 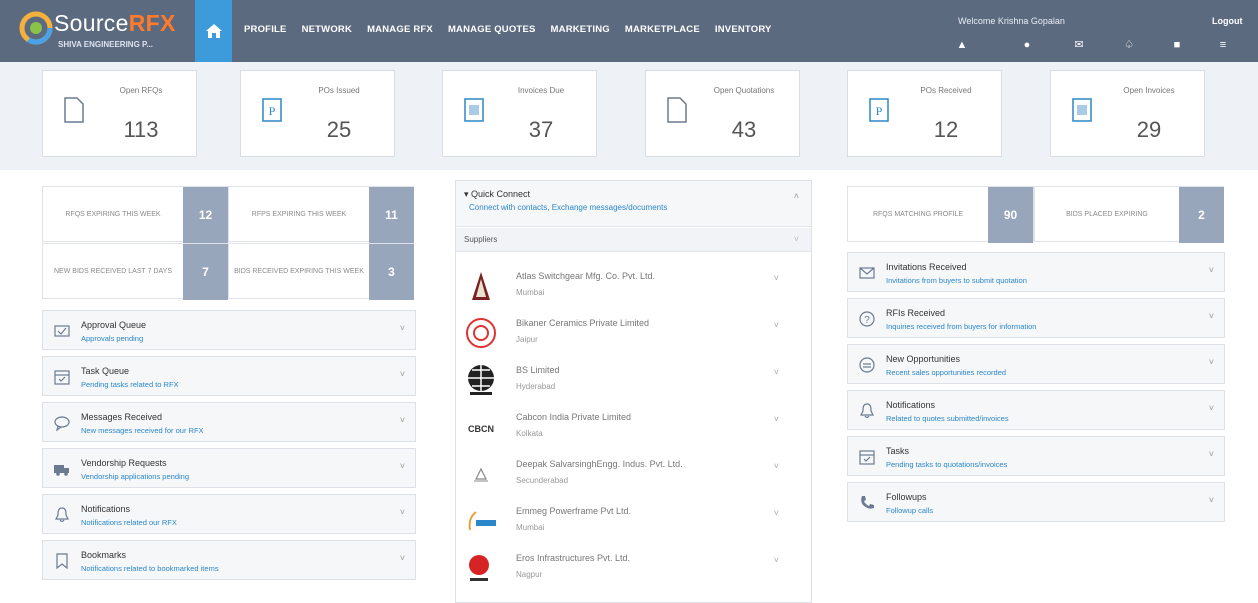 What do you see at coordinates (947, 418) in the screenshot?
I see `panel-subtitle: Related to quotes submitted/invoices` at bounding box center [947, 418].